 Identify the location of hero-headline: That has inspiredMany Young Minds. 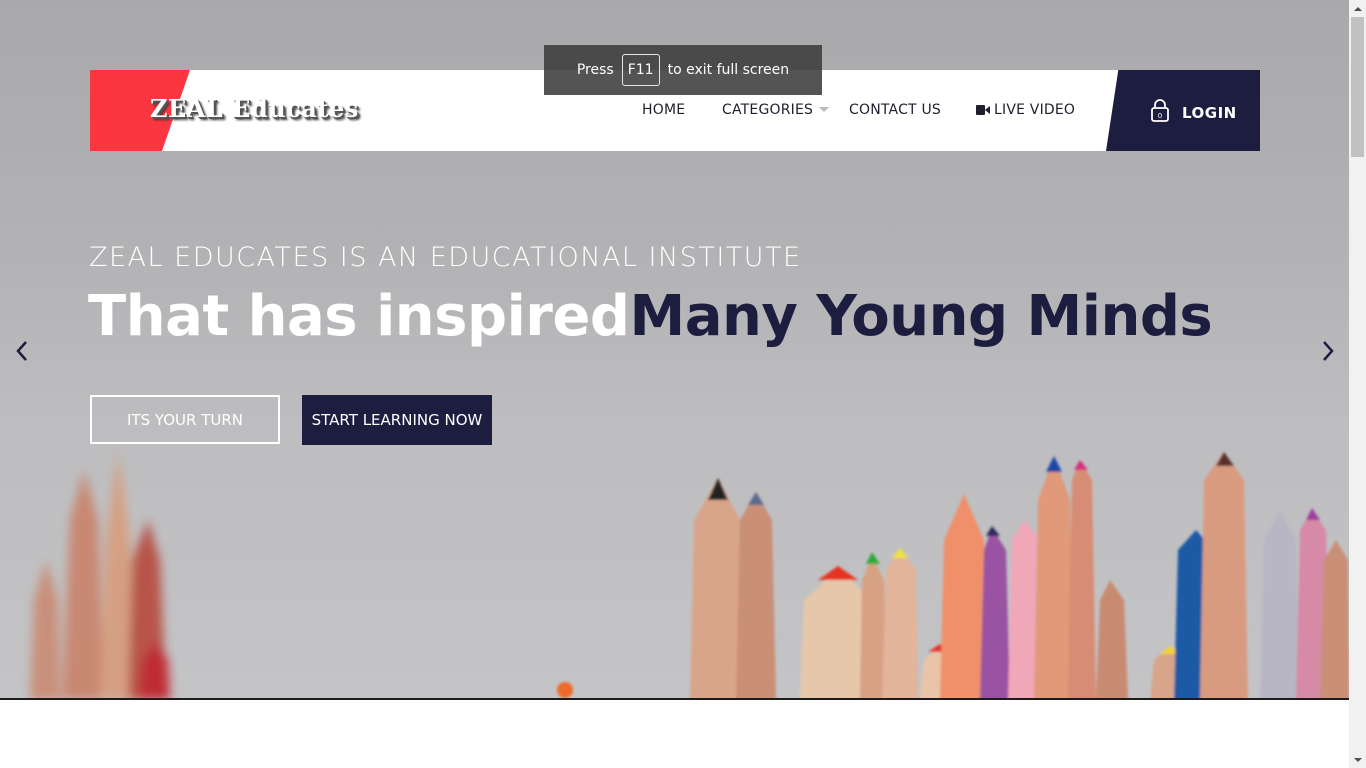
(650, 316).